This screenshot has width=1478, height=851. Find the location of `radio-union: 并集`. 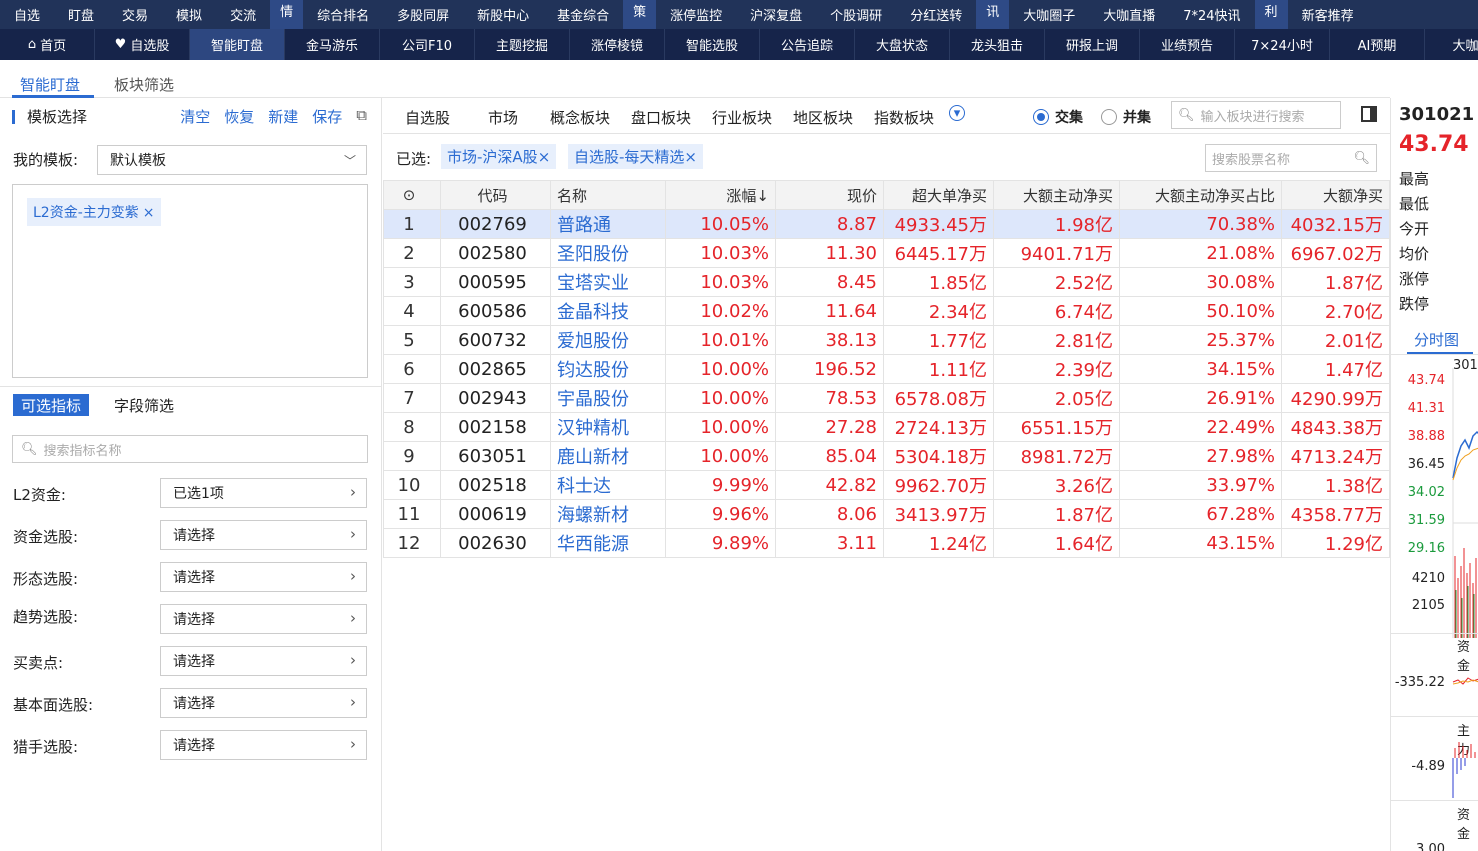

radio-union: 并集 is located at coordinates (1126, 117).